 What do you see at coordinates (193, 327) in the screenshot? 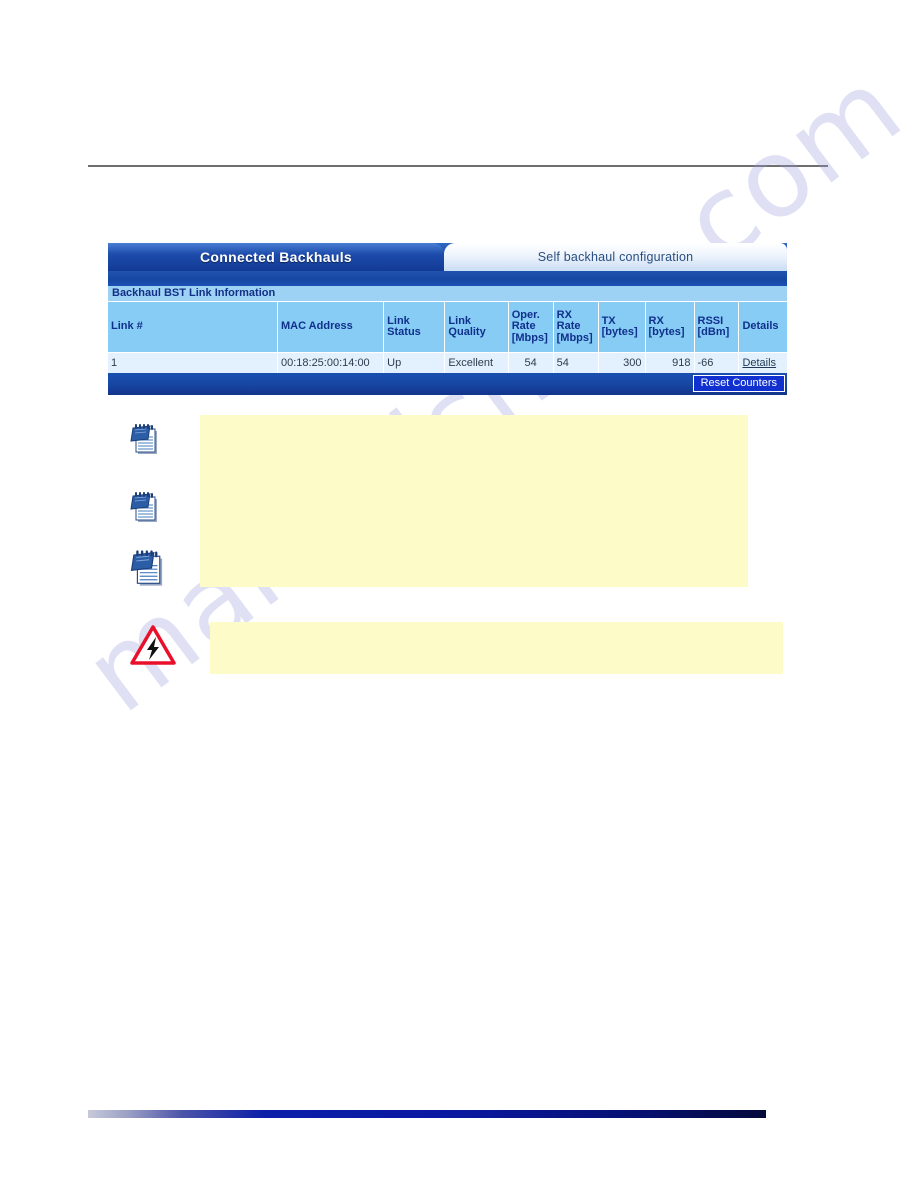
I see `col-header-link-number: Link #` at bounding box center [193, 327].